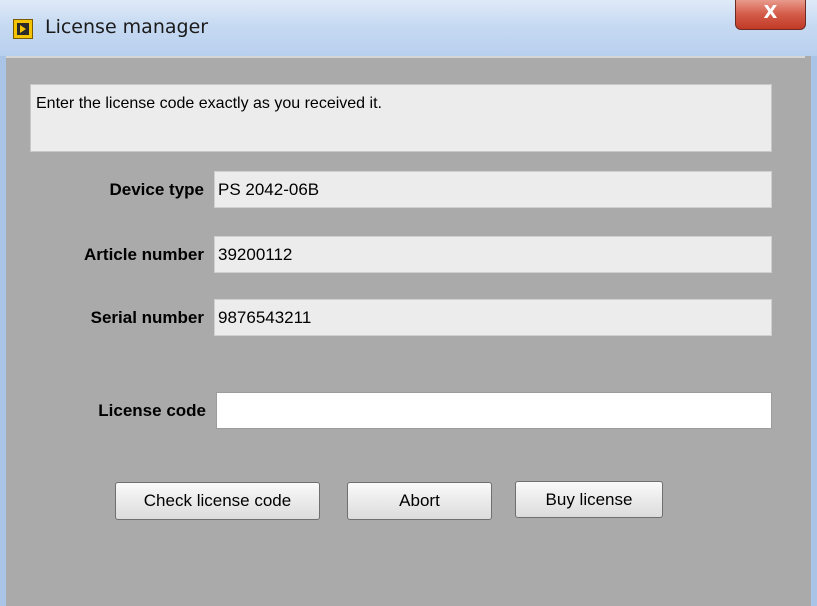  Describe the element at coordinates (217, 501) in the screenshot. I see `check-license-code-button: Check license code` at that location.